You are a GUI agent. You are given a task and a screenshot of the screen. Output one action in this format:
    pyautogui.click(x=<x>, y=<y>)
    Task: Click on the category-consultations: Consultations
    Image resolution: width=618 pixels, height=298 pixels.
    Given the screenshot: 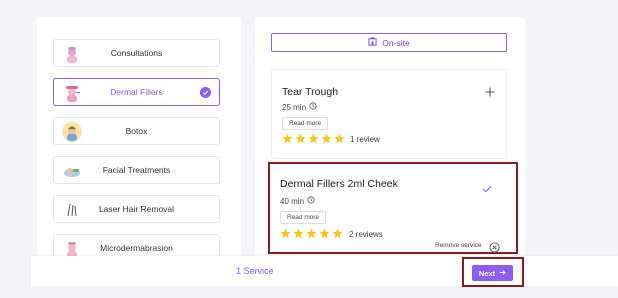 What is the action you would take?
    pyautogui.click(x=136, y=53)
    